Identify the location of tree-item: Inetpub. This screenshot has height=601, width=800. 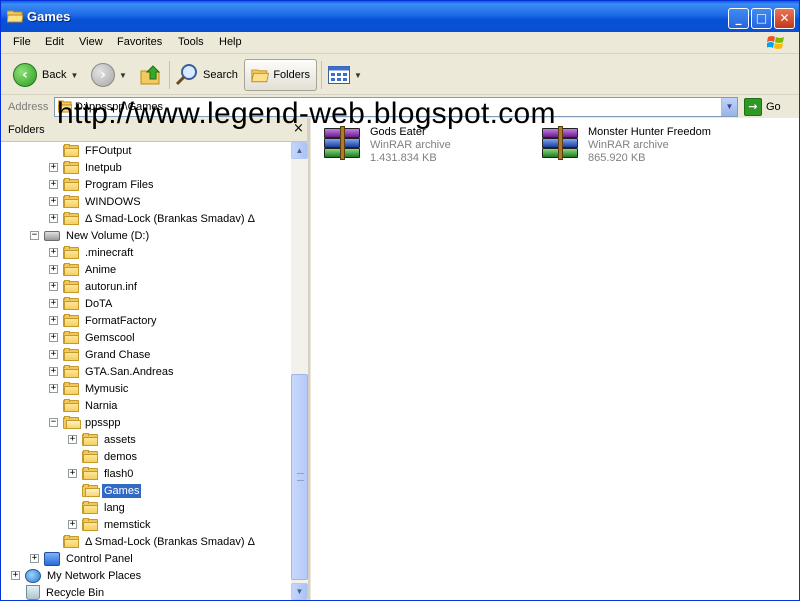
(93, 167).